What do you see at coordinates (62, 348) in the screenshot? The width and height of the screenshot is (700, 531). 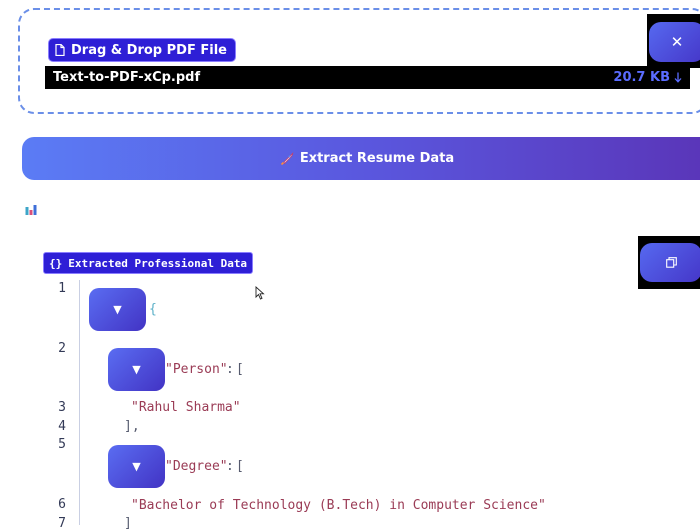 I see `line-number: 2` at bounding box center [62, 348].